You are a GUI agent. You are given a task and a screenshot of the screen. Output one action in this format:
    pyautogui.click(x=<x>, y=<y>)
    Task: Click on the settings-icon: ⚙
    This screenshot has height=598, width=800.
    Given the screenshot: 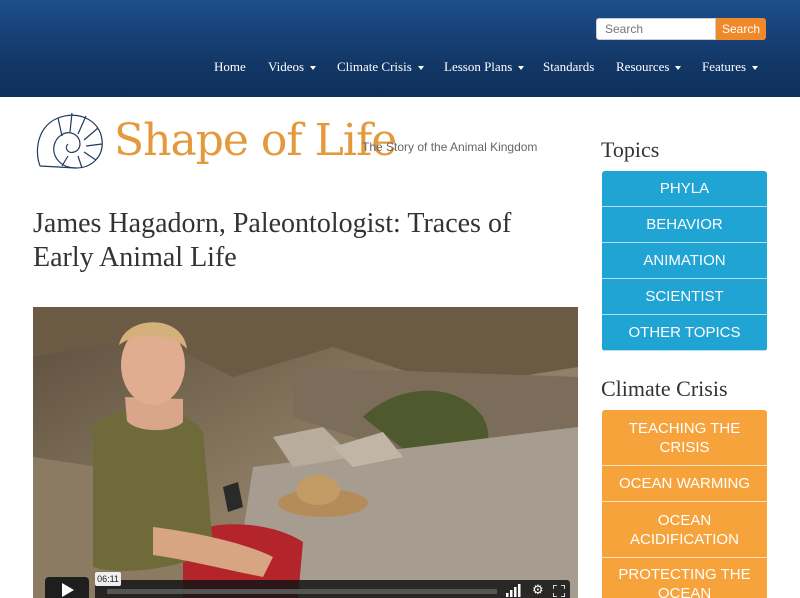 What is the action you would take?
    pyautogui.click(x=538, y=590)
    